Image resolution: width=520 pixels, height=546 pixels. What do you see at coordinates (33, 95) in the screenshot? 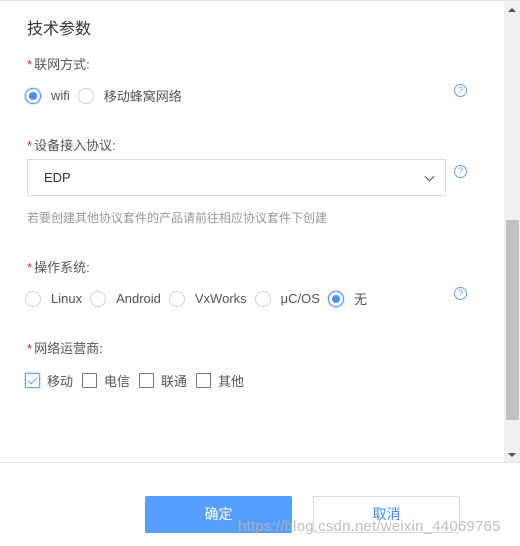
I see `radio-wifi` at bounding box center [33, 95].